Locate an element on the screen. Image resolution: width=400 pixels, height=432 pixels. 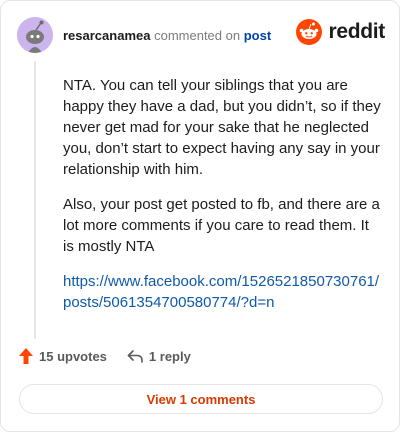
upvote-arrow-icon is located at coordinates (26, 356).